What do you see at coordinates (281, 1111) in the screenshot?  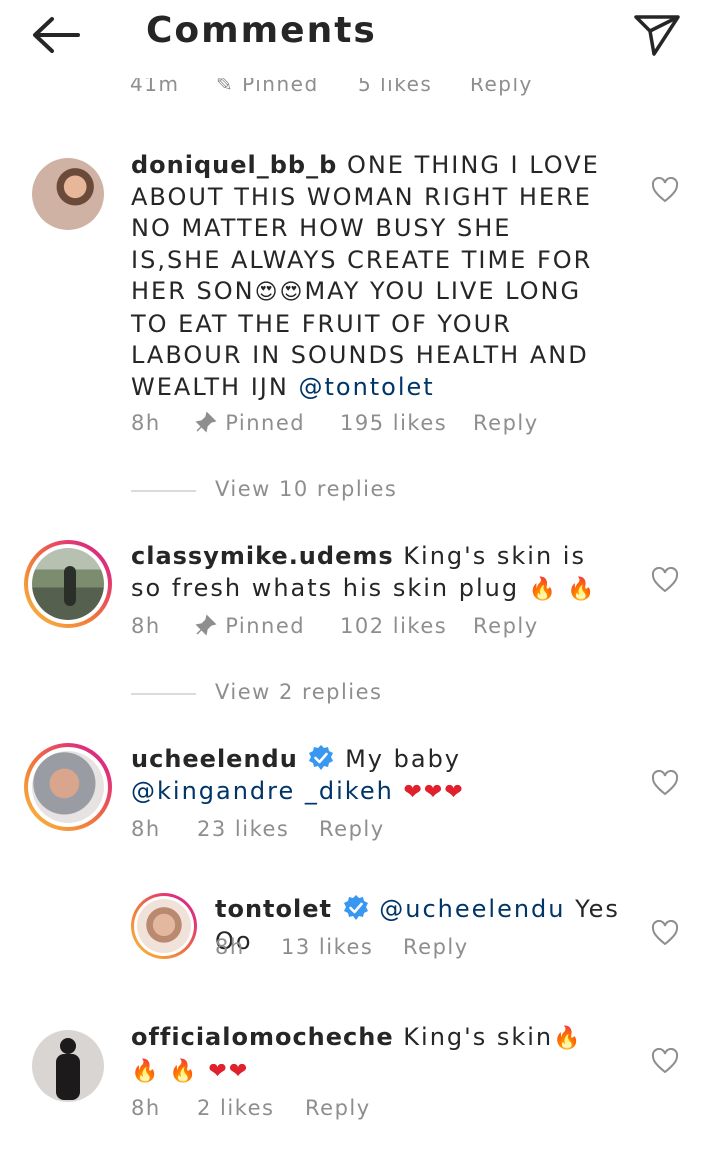 I see `comment-meta: 8h 2 likes Reply` at bounding box center [281, 1111].